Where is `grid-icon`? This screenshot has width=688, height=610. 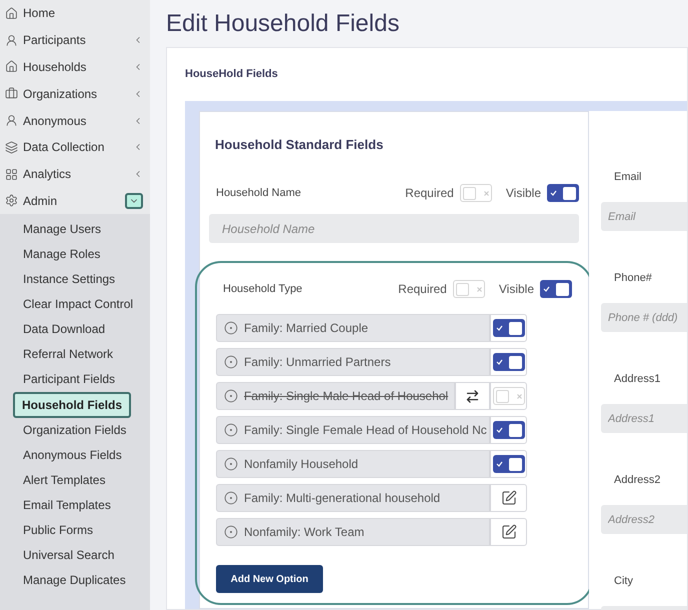
grid-icon is located at coordinates (11, 174).